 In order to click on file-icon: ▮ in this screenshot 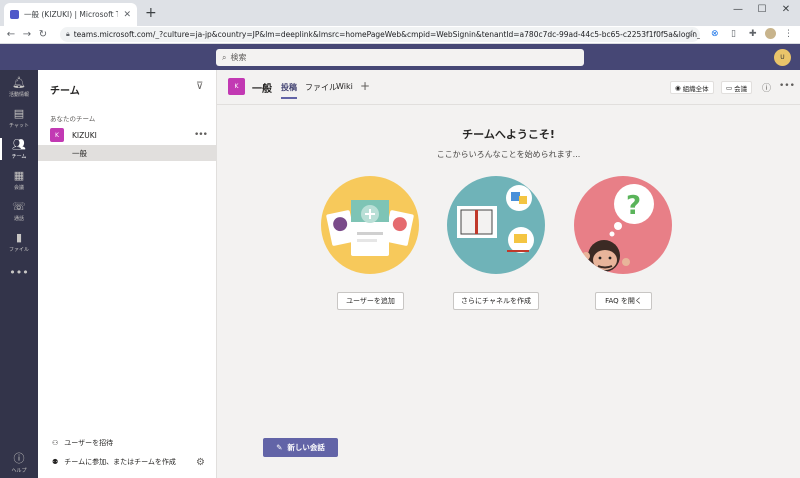, I will do `click(19, 237)`.